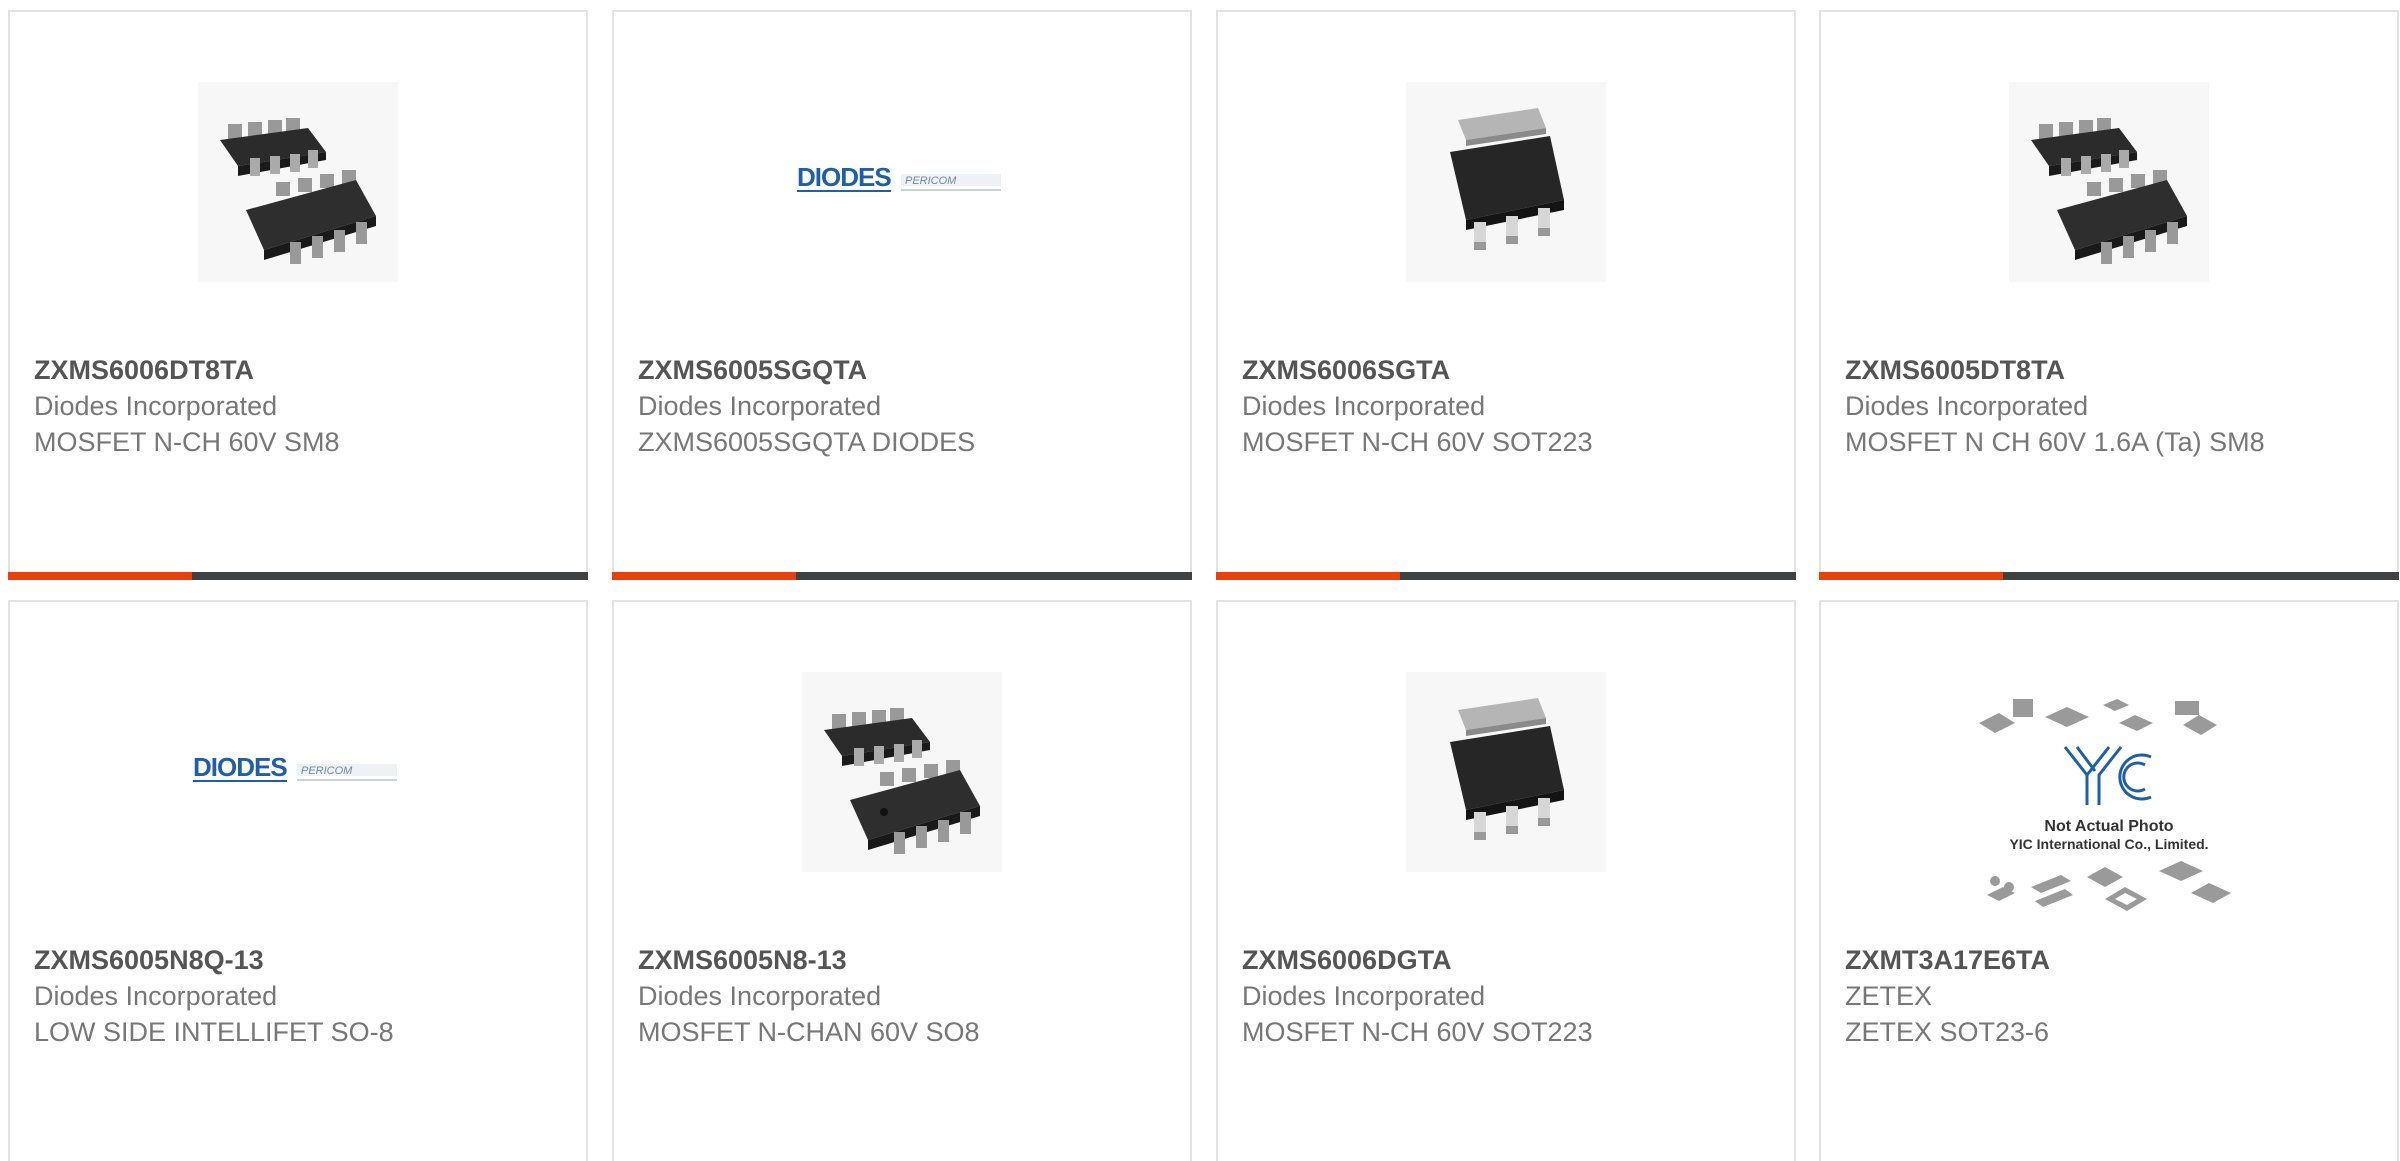 This screenshot has height=1161, width=2400. What do you see at coordinates (298, 960) in the screenshot?
I see `part-number: ZXMS6005N8Q-13` at bounding box center [298, 960].